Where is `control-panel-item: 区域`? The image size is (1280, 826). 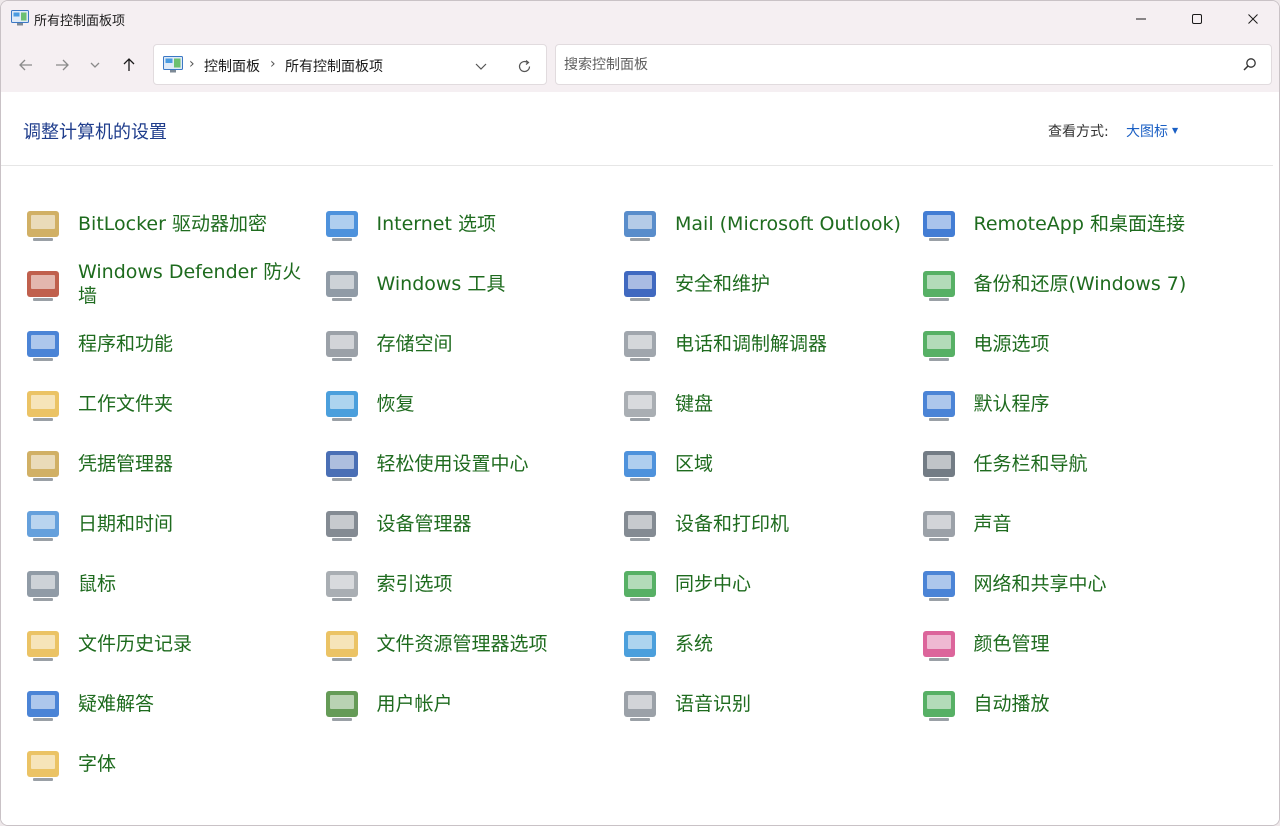
control-panel-item: 区域 is located at coordinates (768, 464).